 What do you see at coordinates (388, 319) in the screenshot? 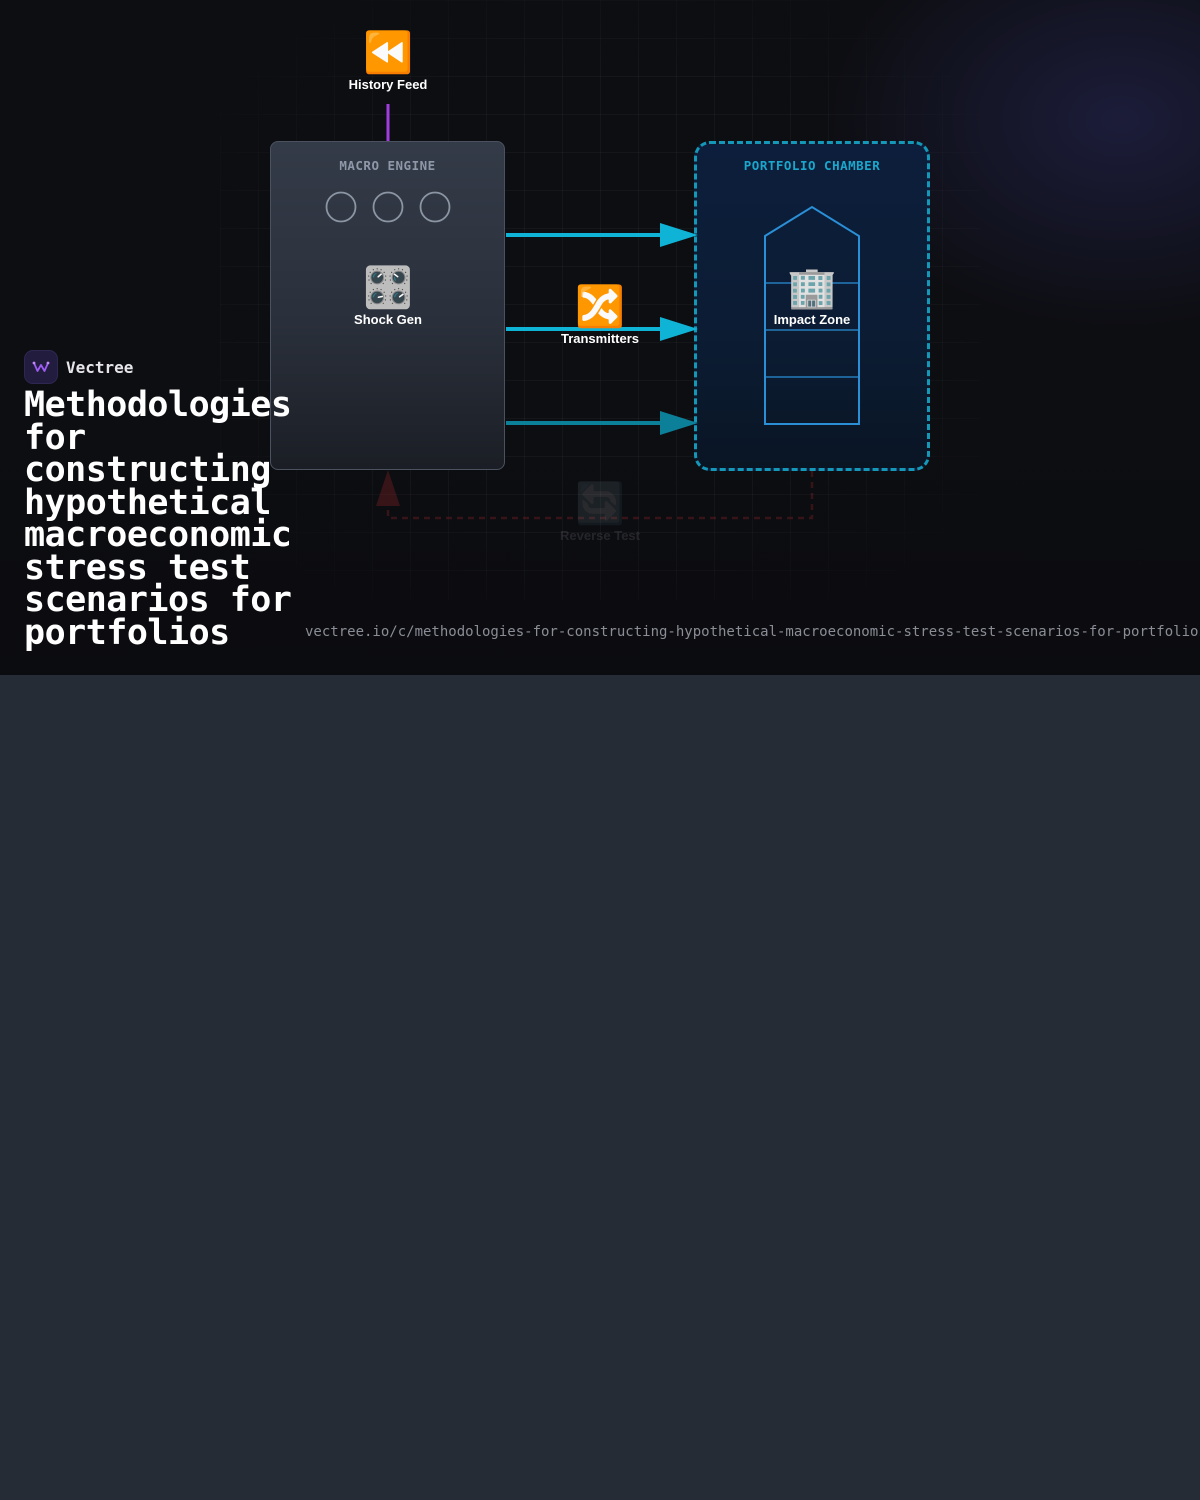
I see `shock-gen-label: Shock Gen` at bounding box center [388, 319].